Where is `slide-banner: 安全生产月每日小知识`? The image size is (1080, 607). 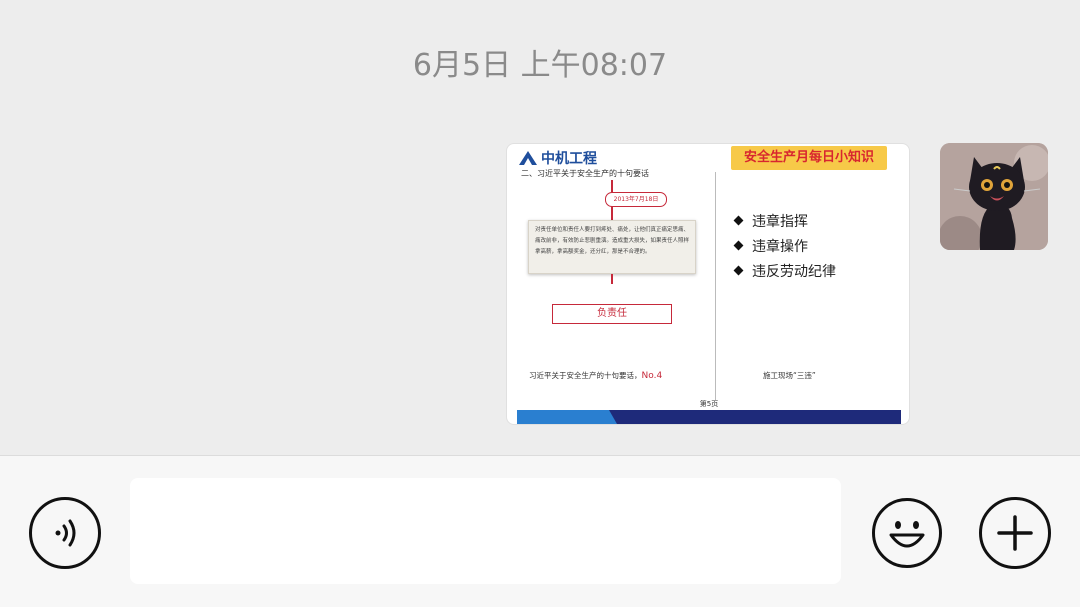 slide-banner: 安全生产月每日小知识 is located at coordinates (809, 158).